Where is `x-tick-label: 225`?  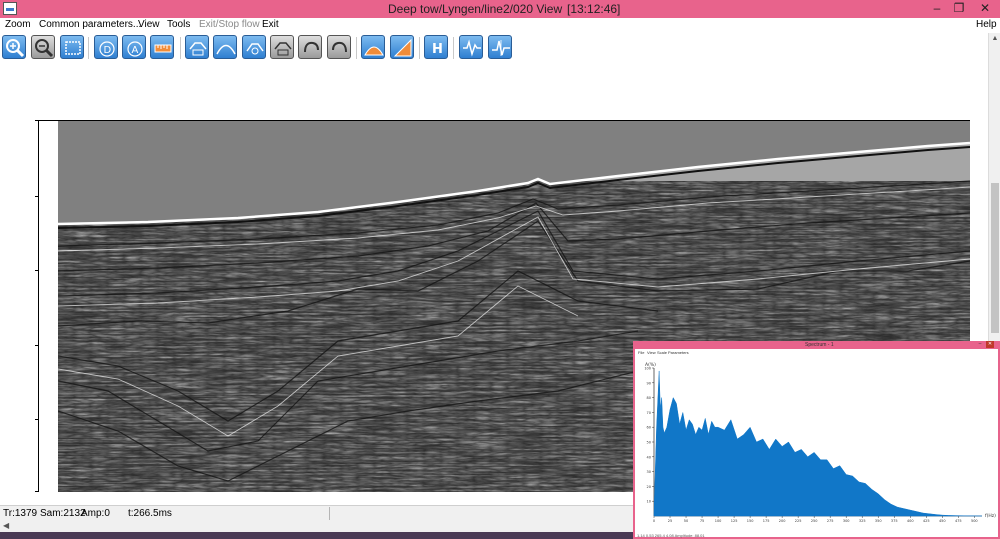
x-tick-label: 225 is located at coordinates (798, 521).